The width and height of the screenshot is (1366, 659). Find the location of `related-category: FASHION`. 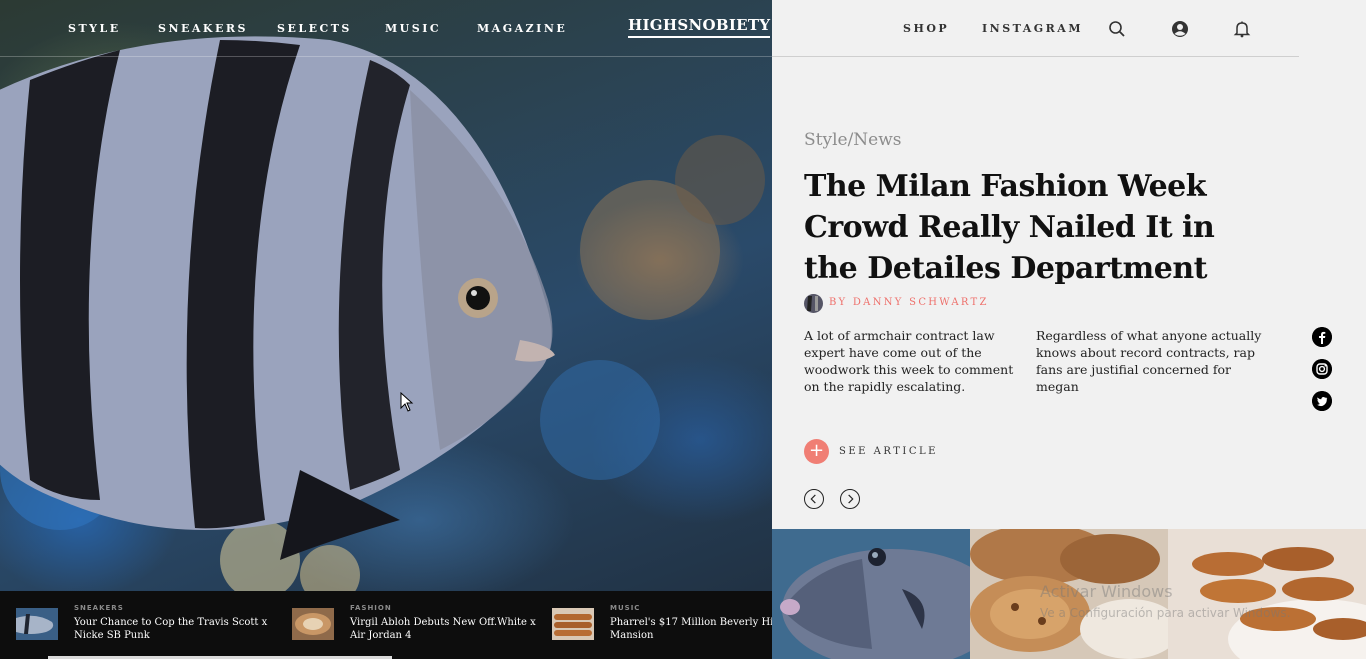

related-category: FASHION is located at coordinates (371, 608).